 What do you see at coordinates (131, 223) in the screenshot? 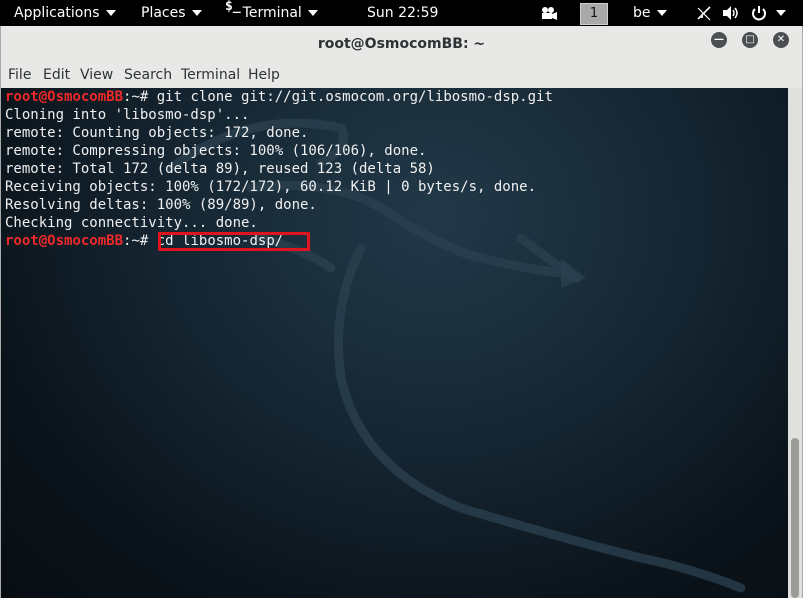
I see `terminal-line: Checking connectivity... done.` at bounding box center [131, 223].